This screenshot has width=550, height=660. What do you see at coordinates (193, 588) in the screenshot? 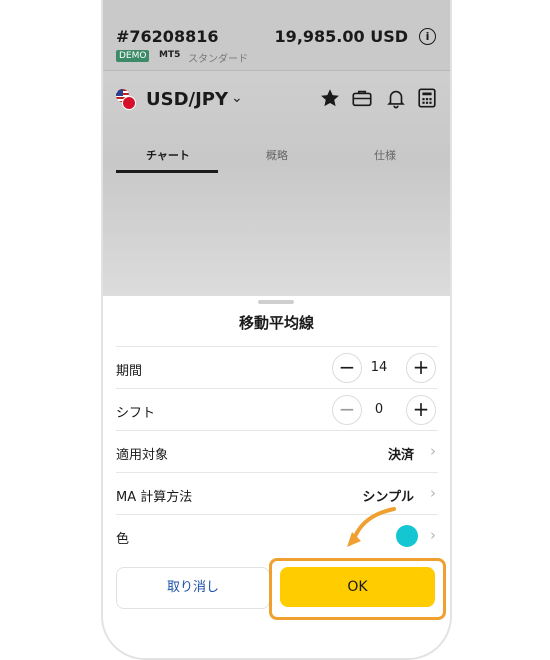
I see `cancel-button: 取り消し` at bounding box center [193, 588].